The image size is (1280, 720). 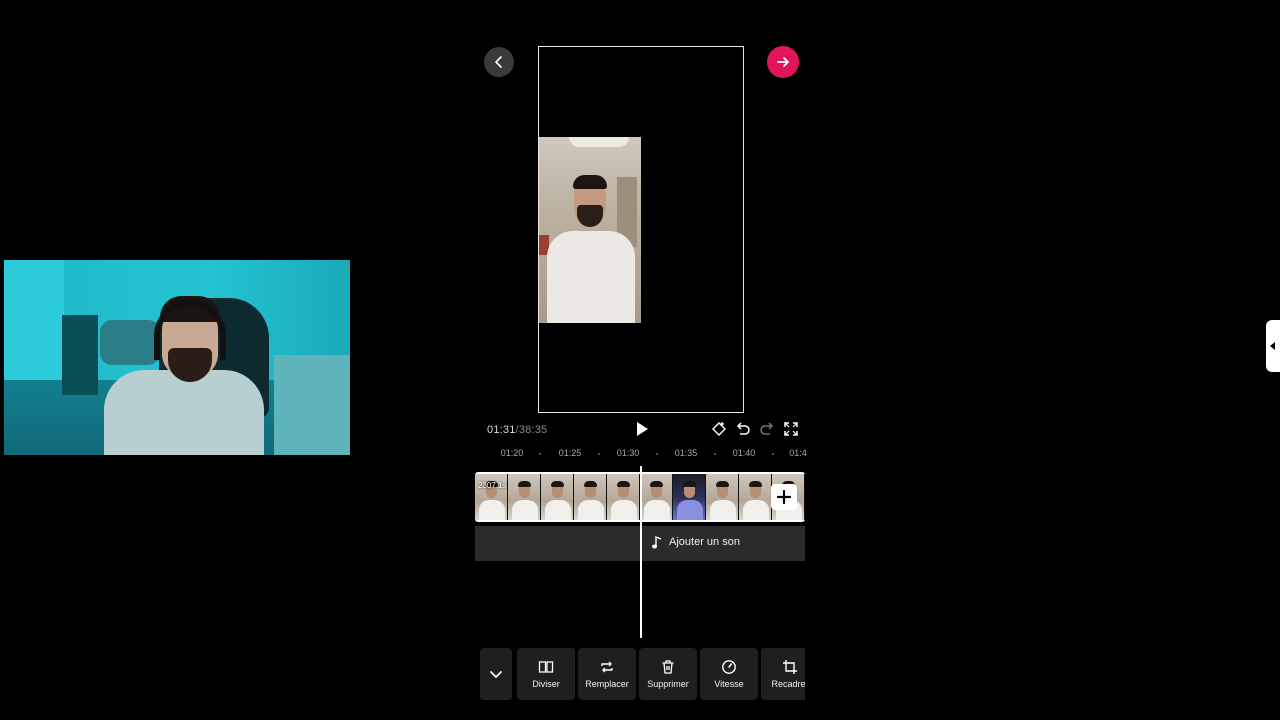 I want to click on preview-person-beard, so click(x=590, y=216).